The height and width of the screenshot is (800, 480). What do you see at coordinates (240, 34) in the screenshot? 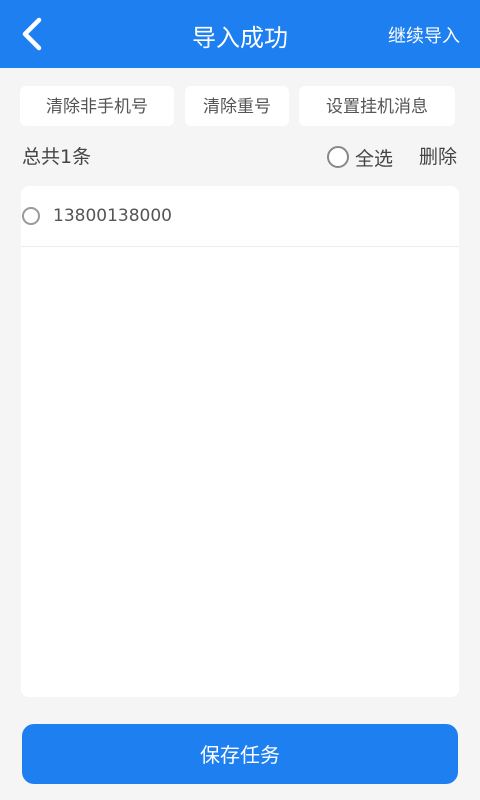
I see `header-bar: 导入成功 继续导入` at bounding box center [240, 34].